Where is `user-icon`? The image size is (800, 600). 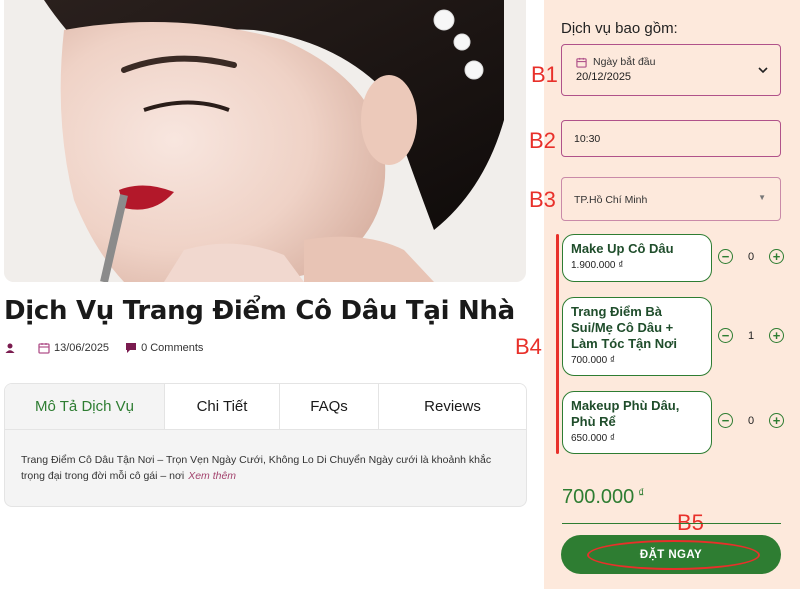 user-icon is located at coordinates (10, 348).